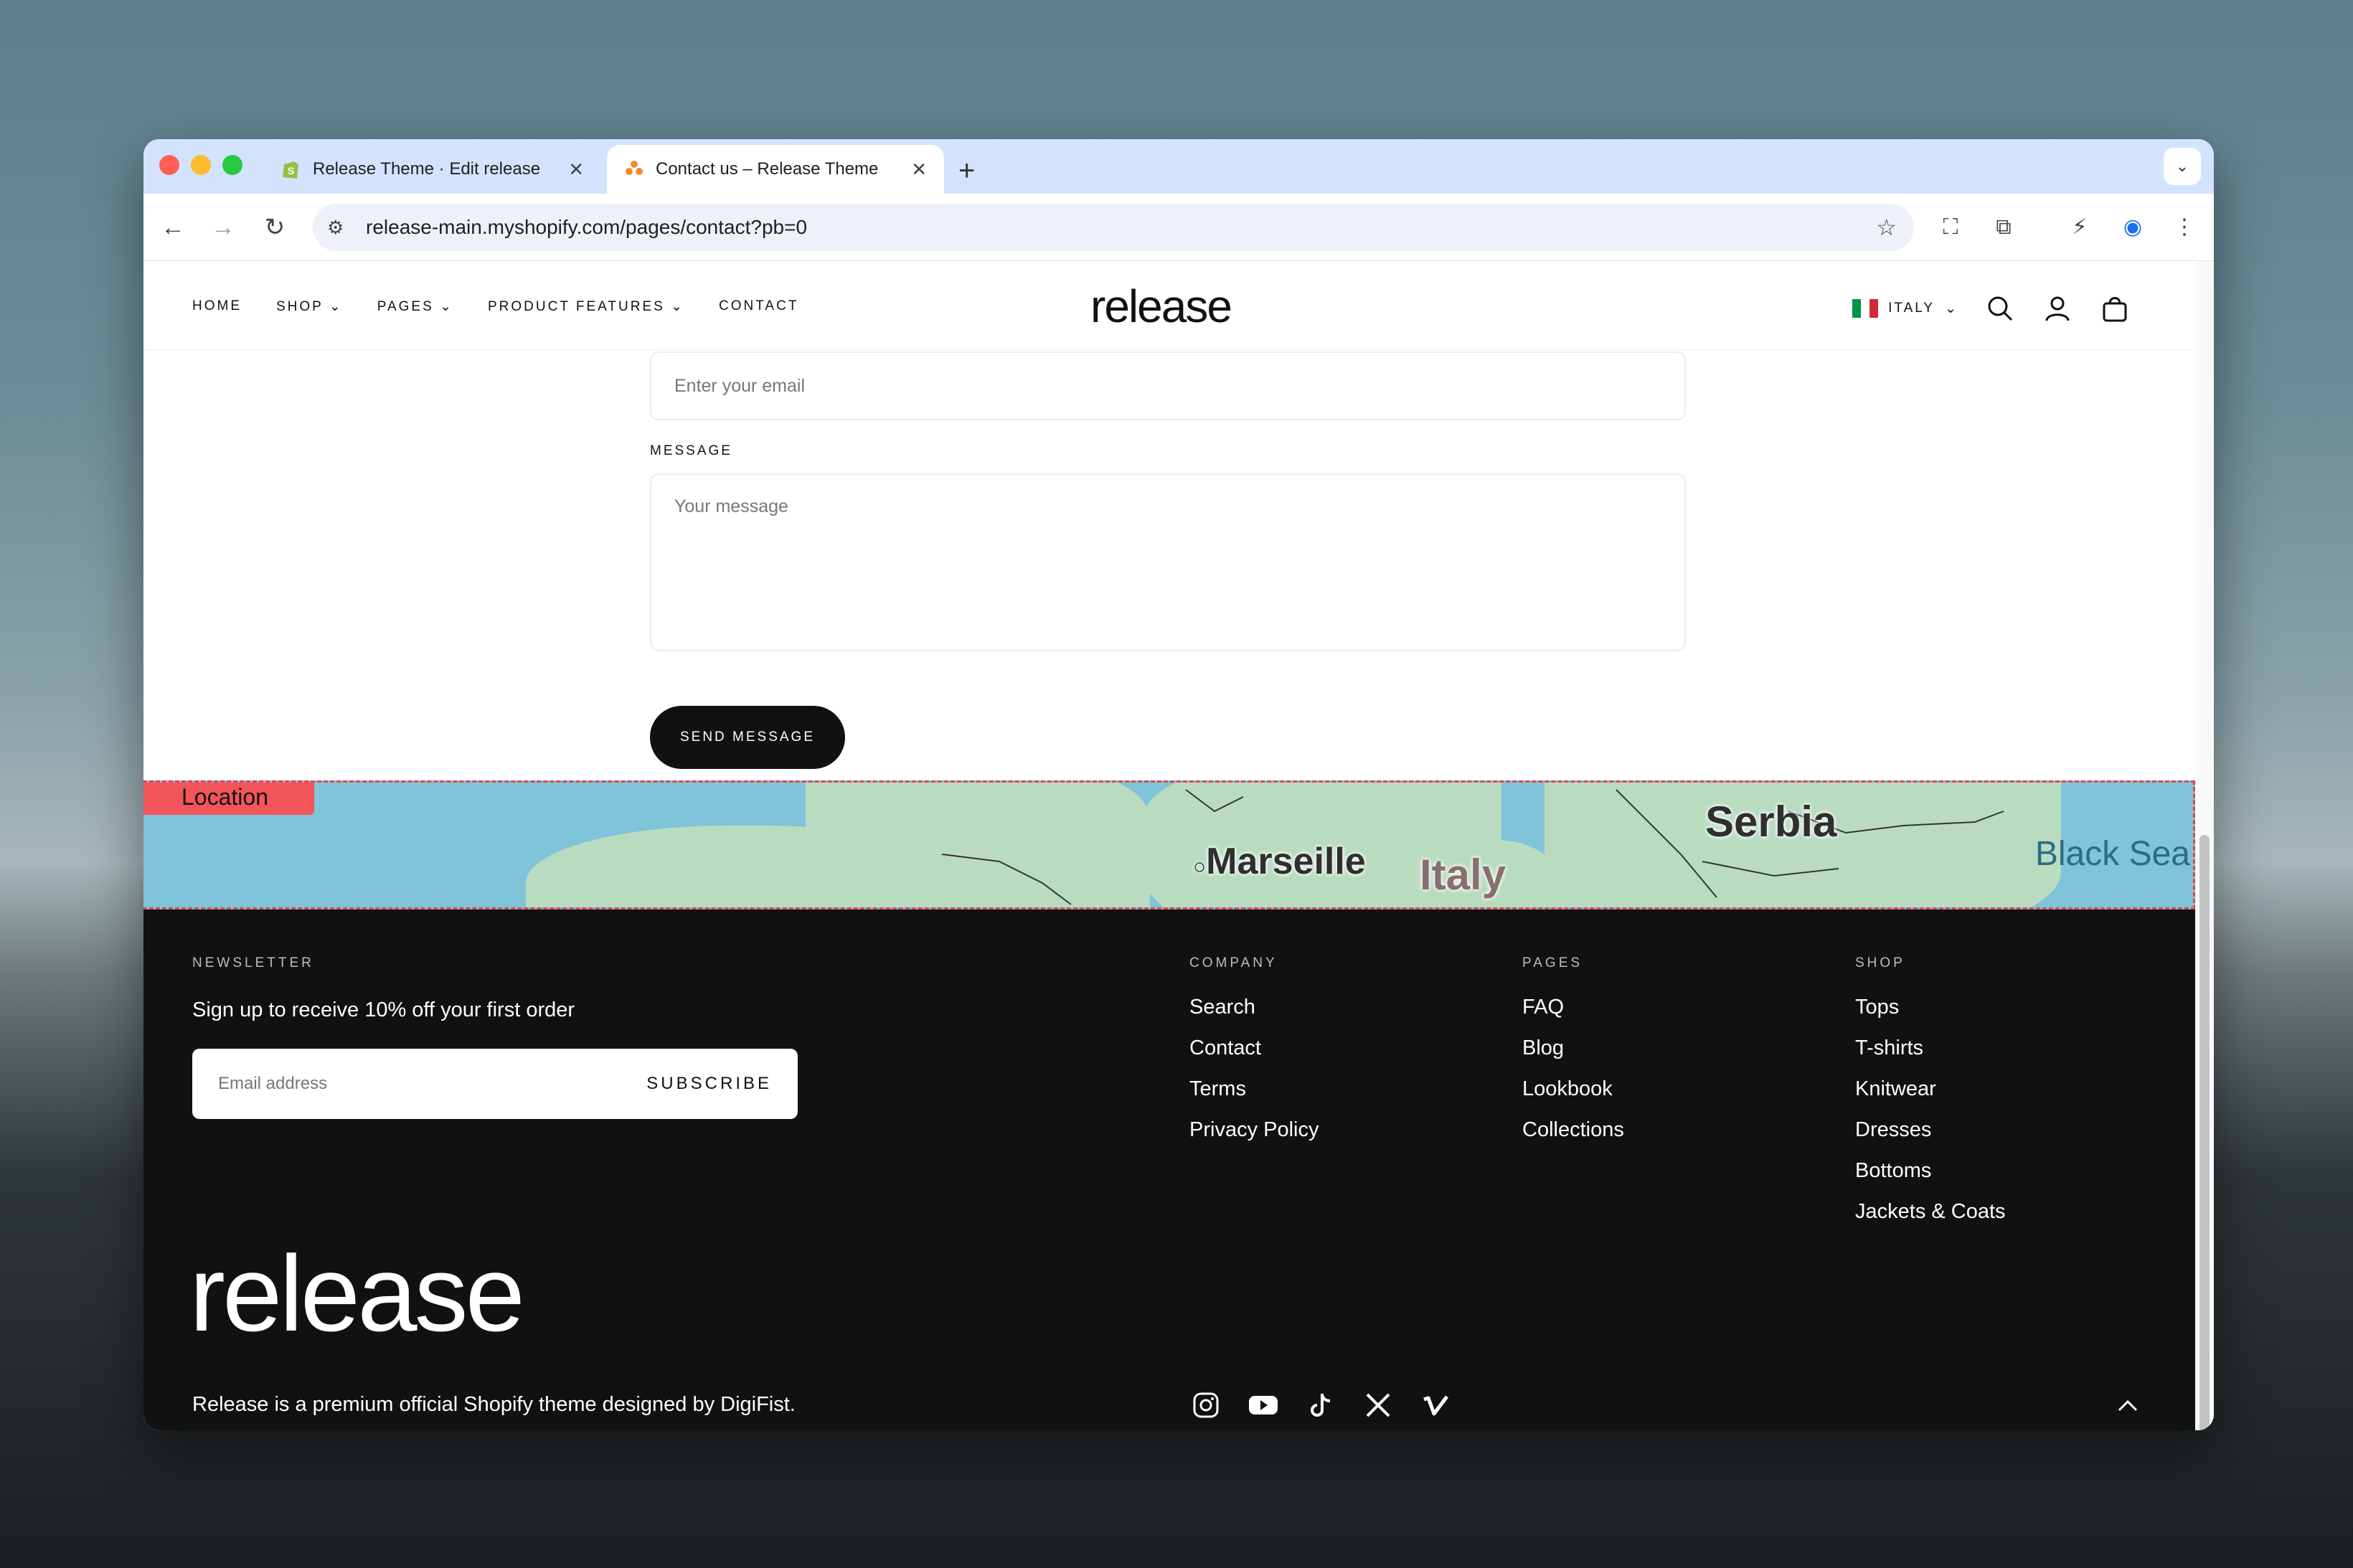 This screenshot has width=2353, height=1568. I want to click on nav-pages: PAGES ⌄, so click(415, 307).